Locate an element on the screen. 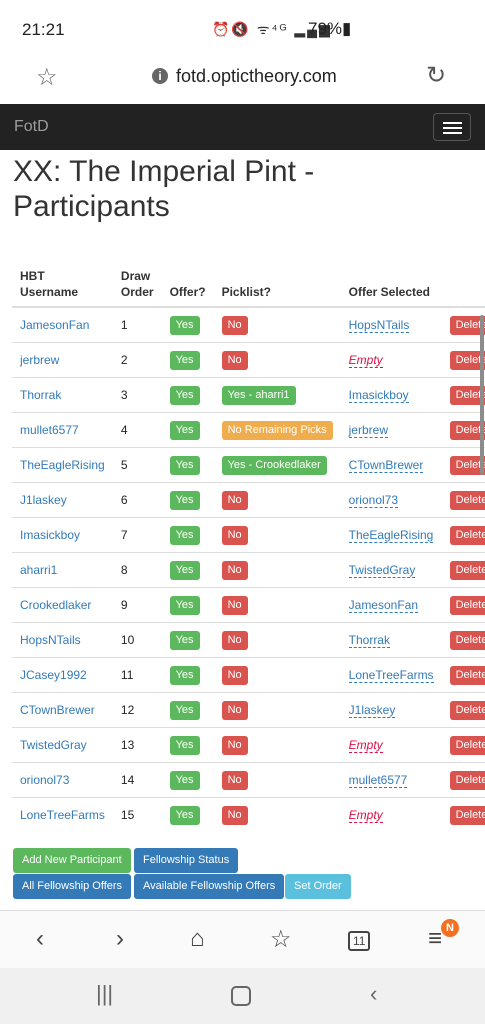 This screenshot has width=485, height=1024. url-text: fotd.optictheory.com is located at coordinates (256, 76).